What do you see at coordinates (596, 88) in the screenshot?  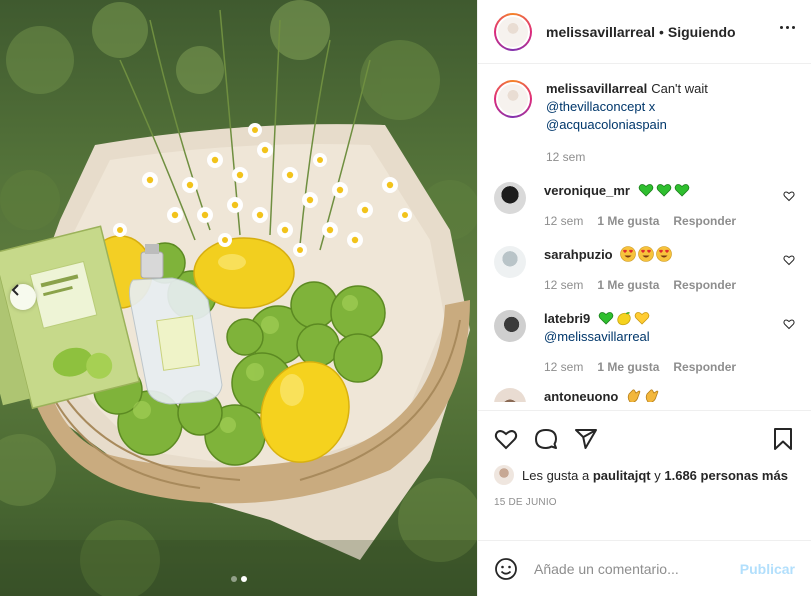 I see `caption-username: melissavillarreal` at bounding box center [596, 88].